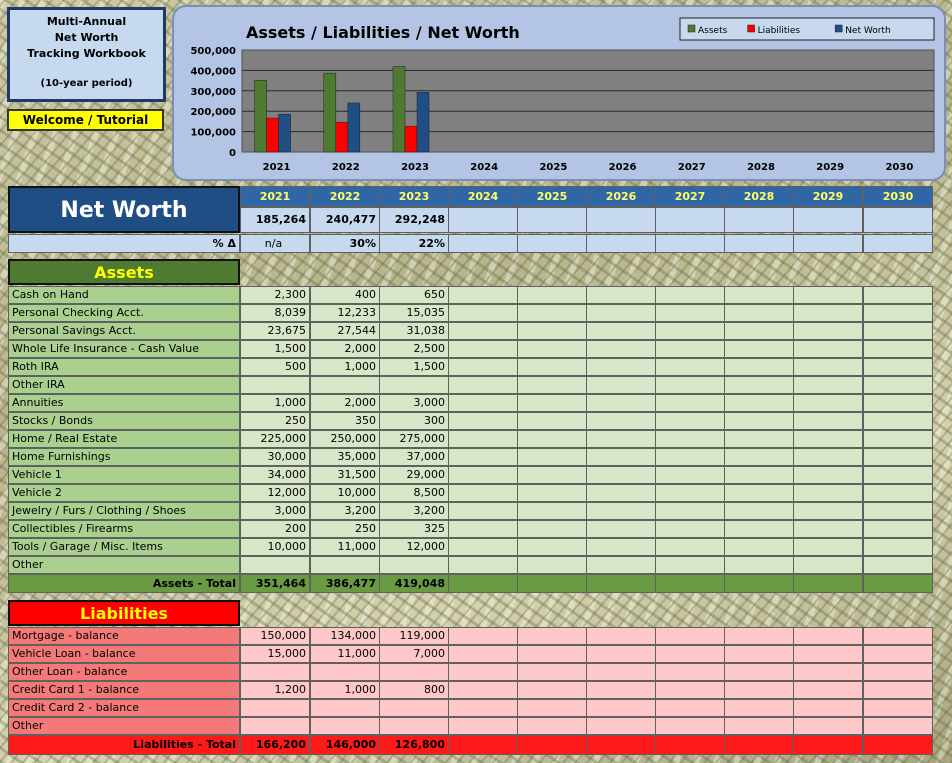 The width and height of the screenshot is (952, 763). I want to click on pct-change-cell: 22%, so click(414, 243).